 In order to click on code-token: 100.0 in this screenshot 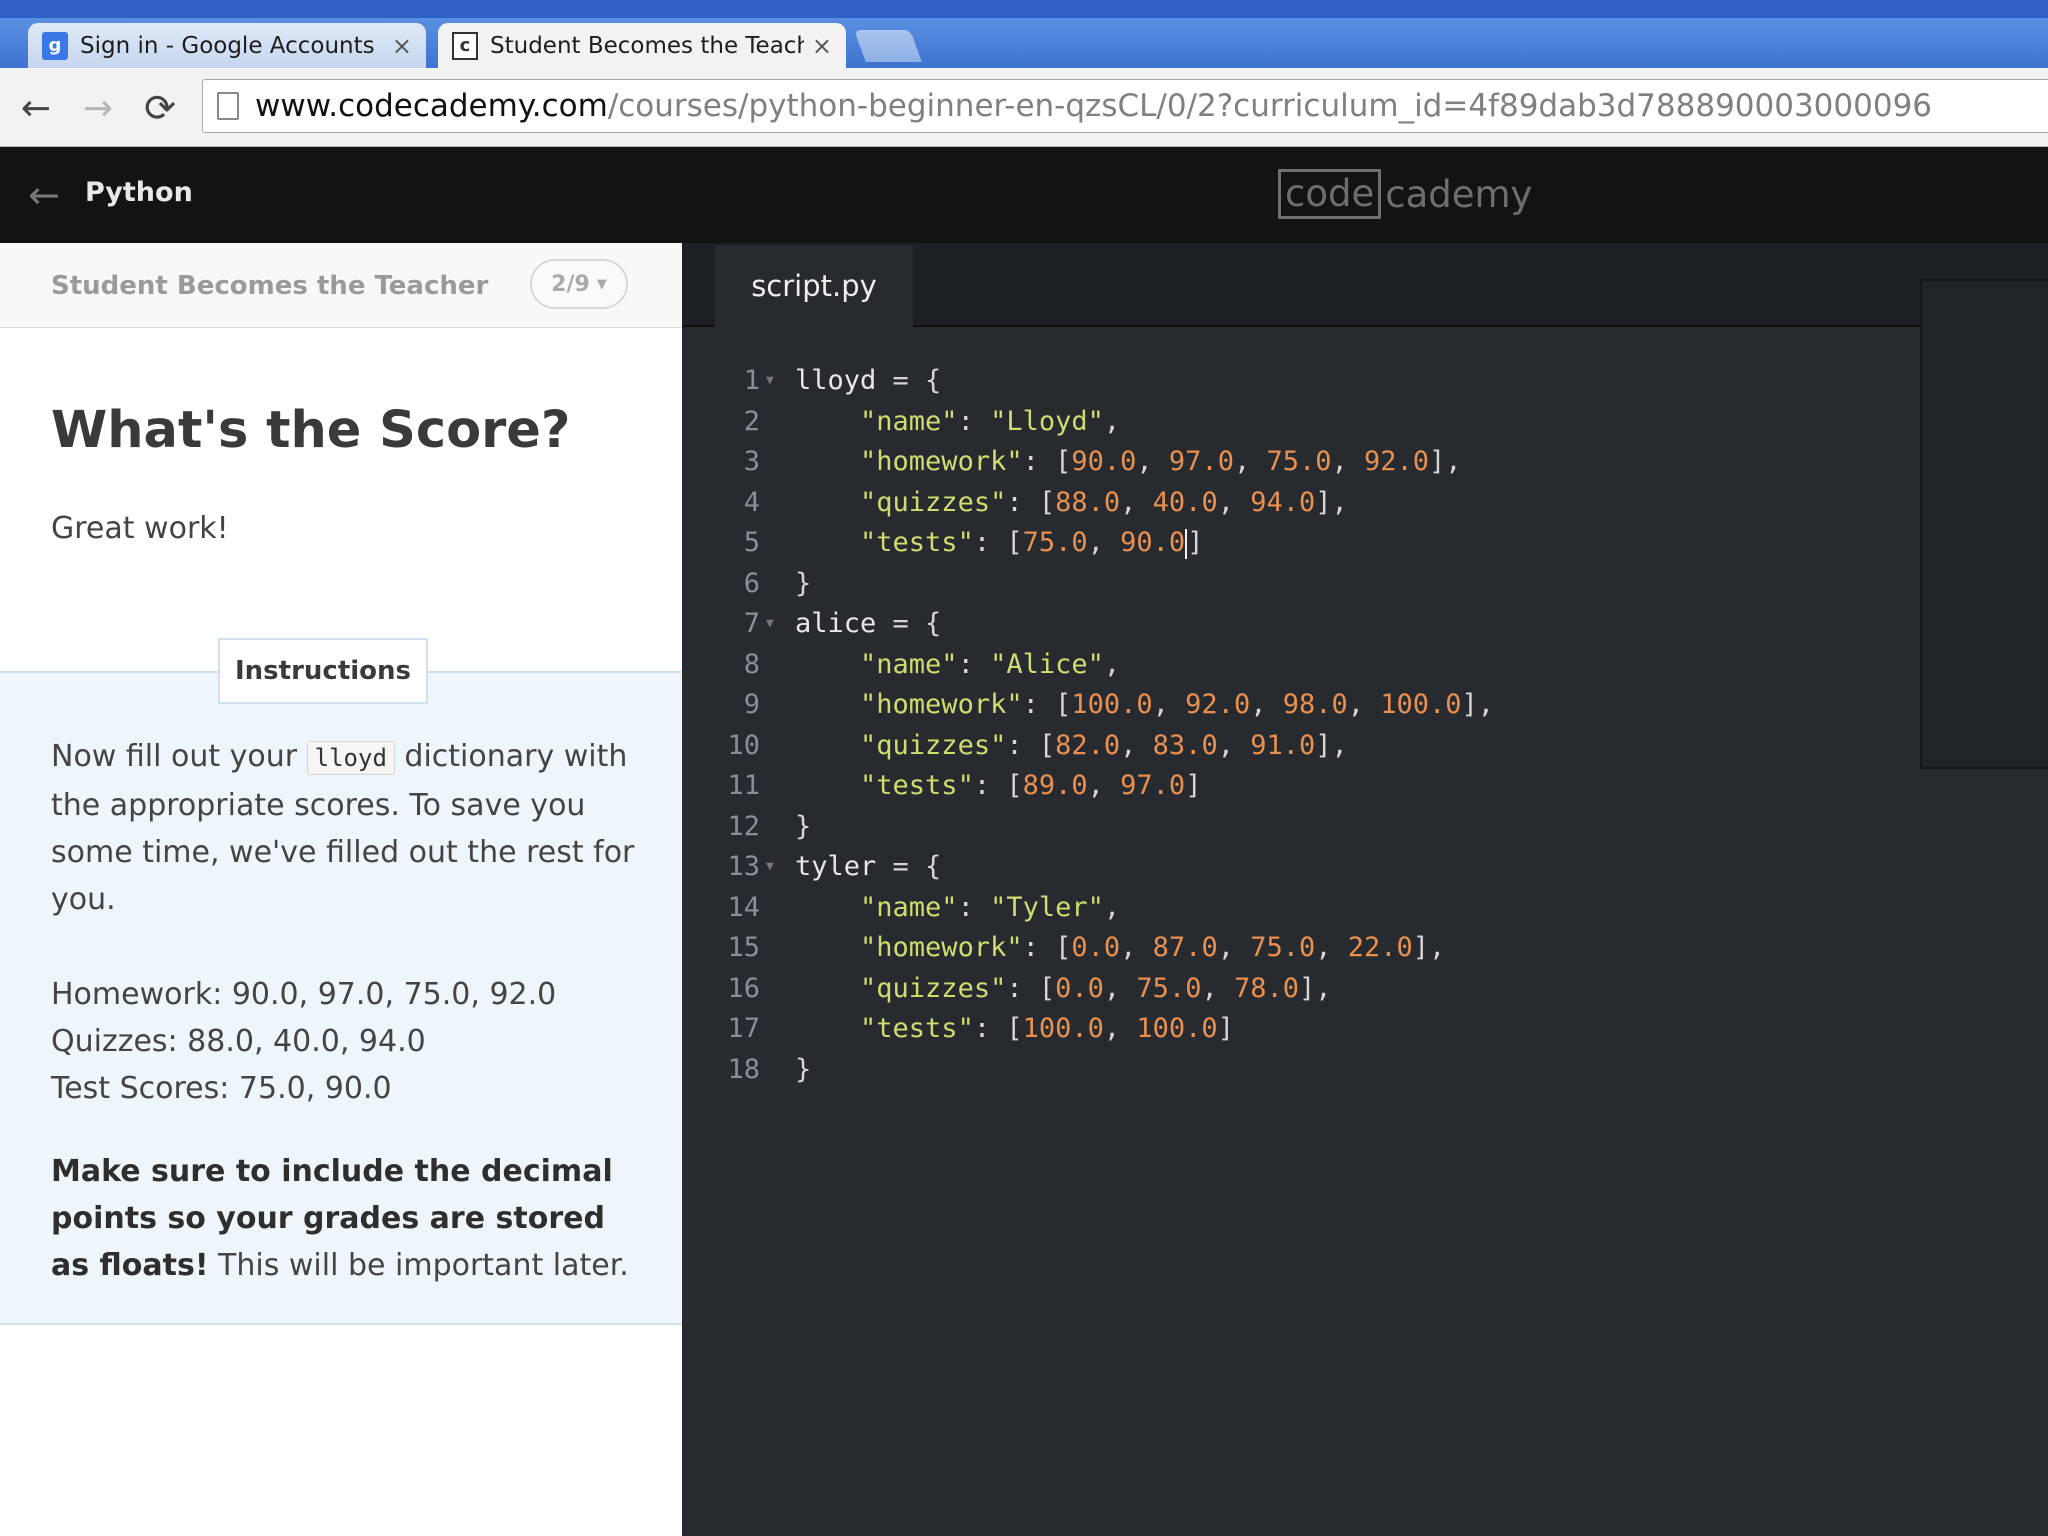, I will do `click(1421, 704)`.